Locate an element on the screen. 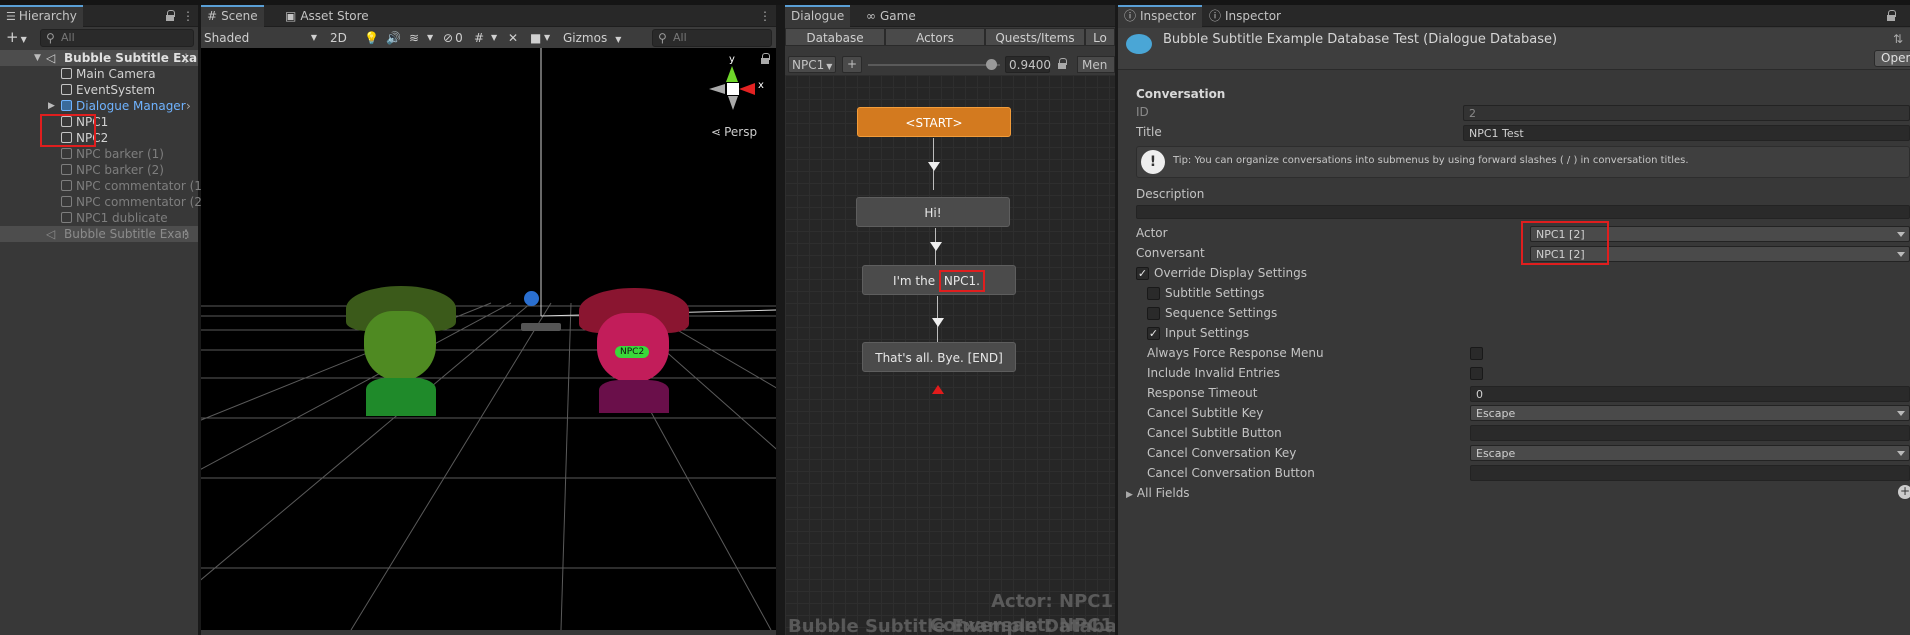 The width and height of the screenshot is (1910, 635). add-conversation-button: + is located at coordinates (852, 64).